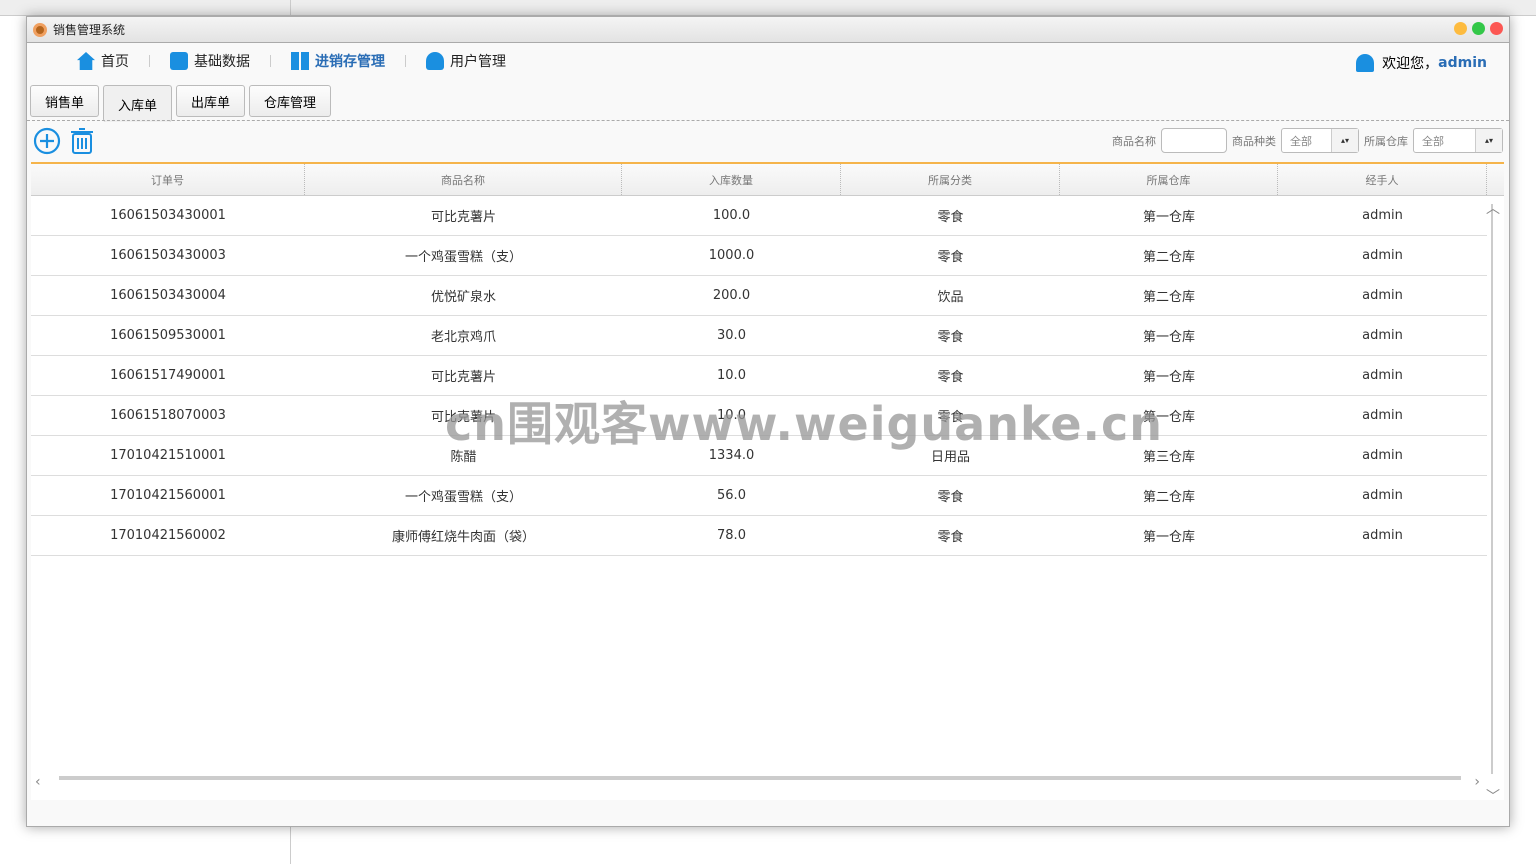  What do you see at coordinates (435, 61) in the screenshot?
I see `user-gear-icon` at bounding box center [435, 61].